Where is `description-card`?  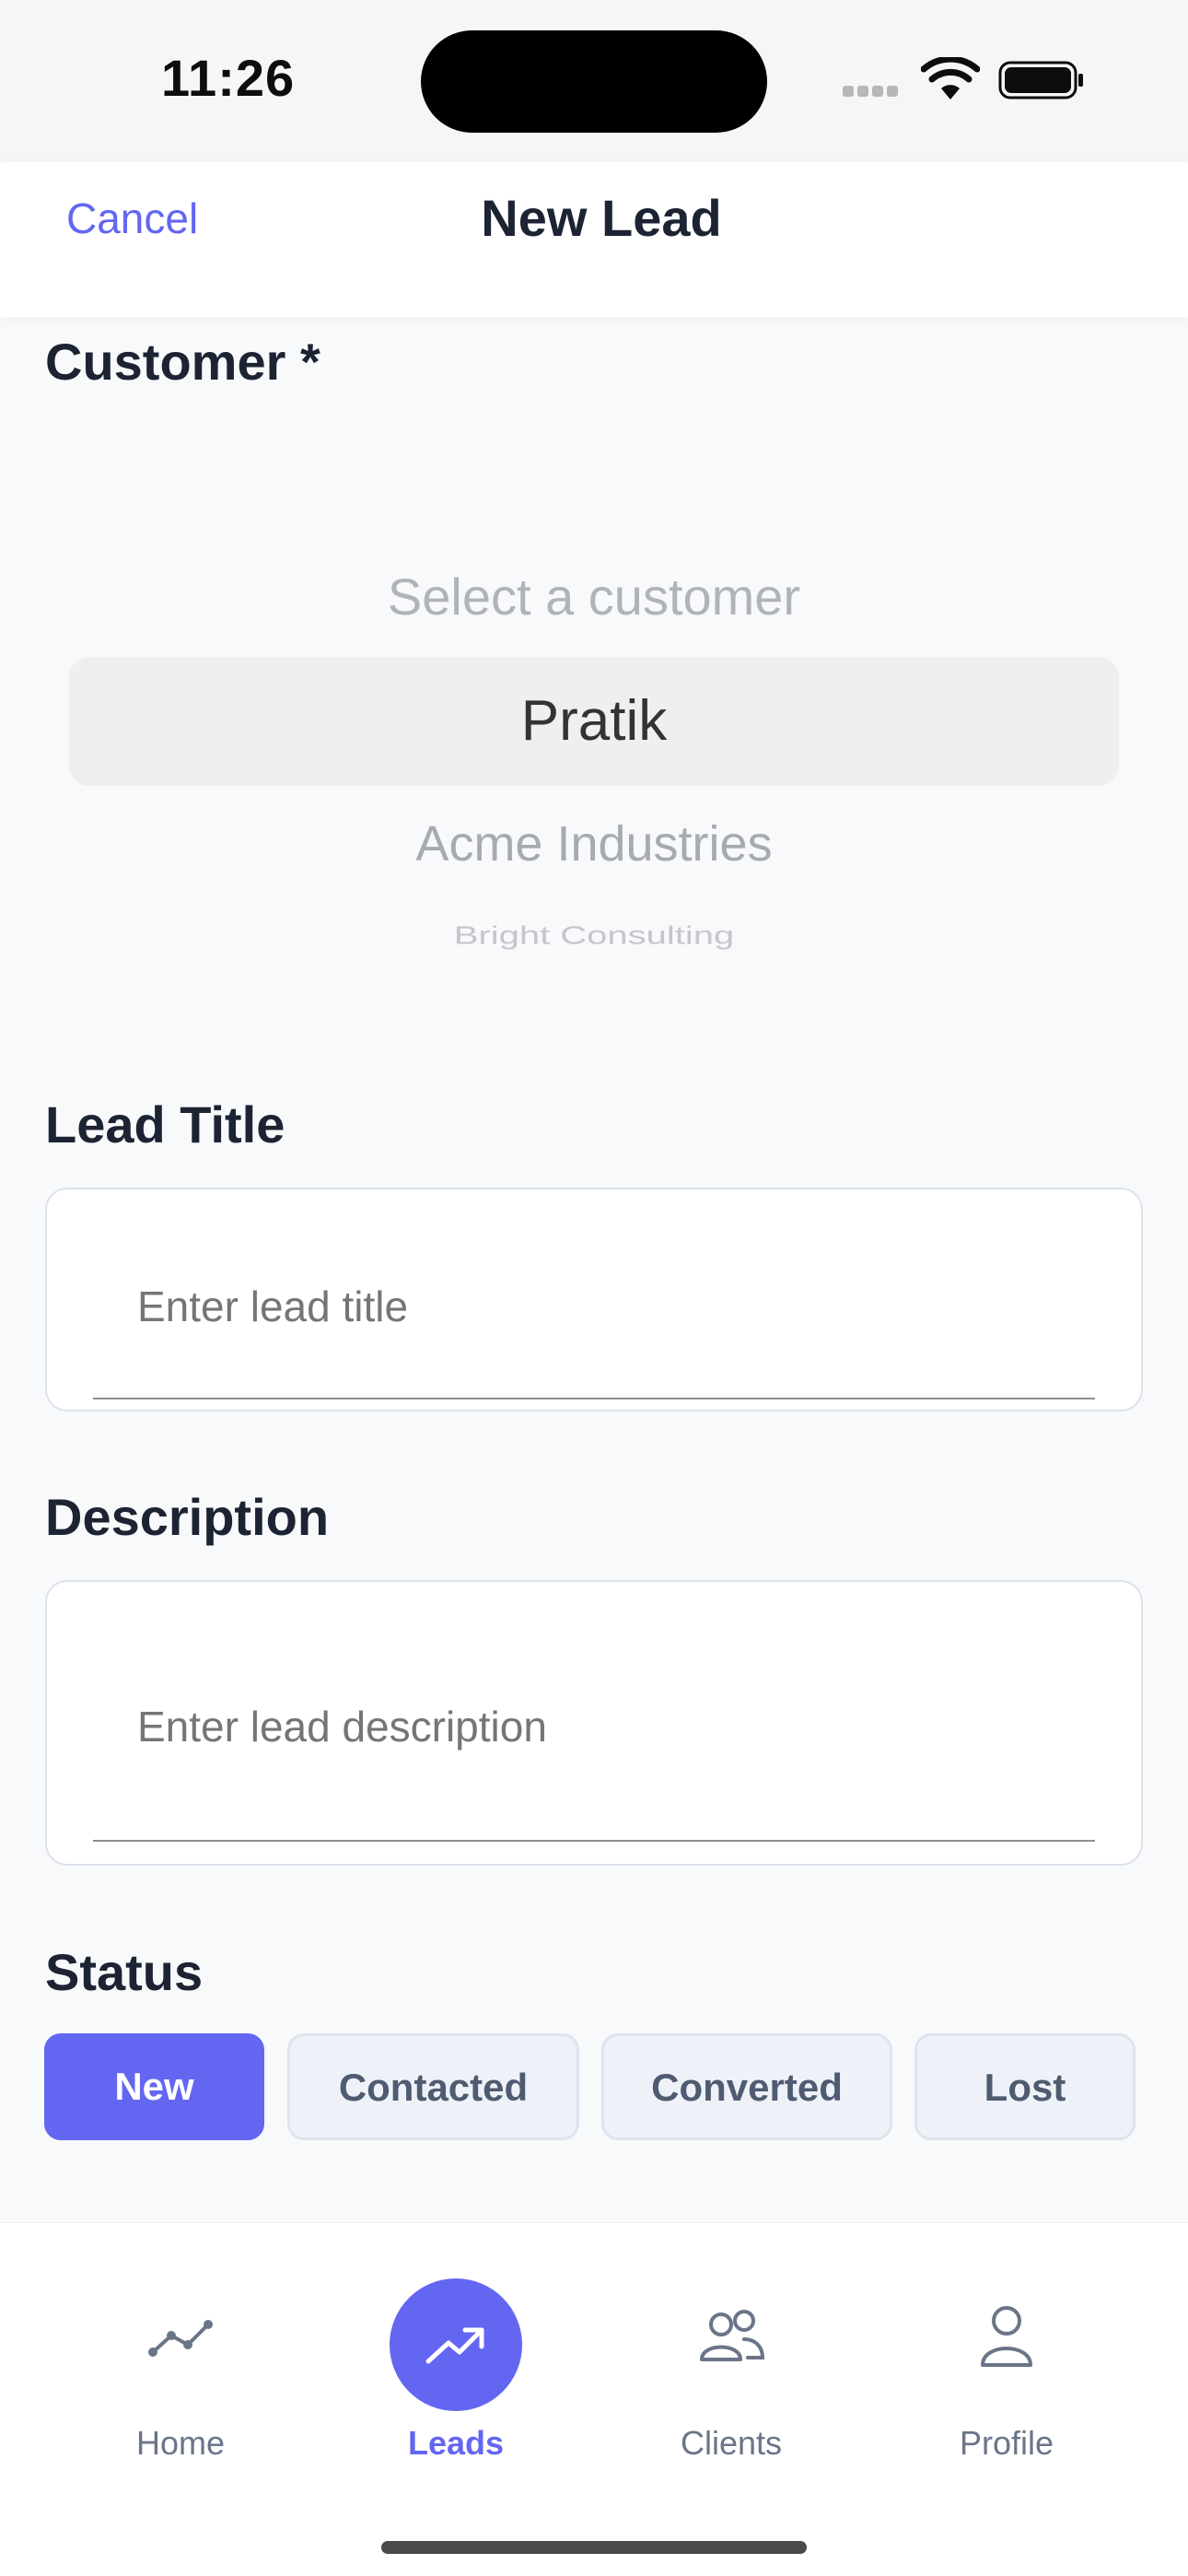 description-card is located at coordinates (594, 1723).